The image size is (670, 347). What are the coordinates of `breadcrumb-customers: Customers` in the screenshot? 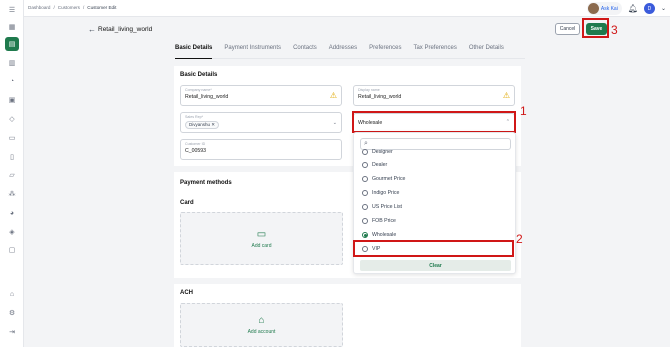 It's located at (69, 7).